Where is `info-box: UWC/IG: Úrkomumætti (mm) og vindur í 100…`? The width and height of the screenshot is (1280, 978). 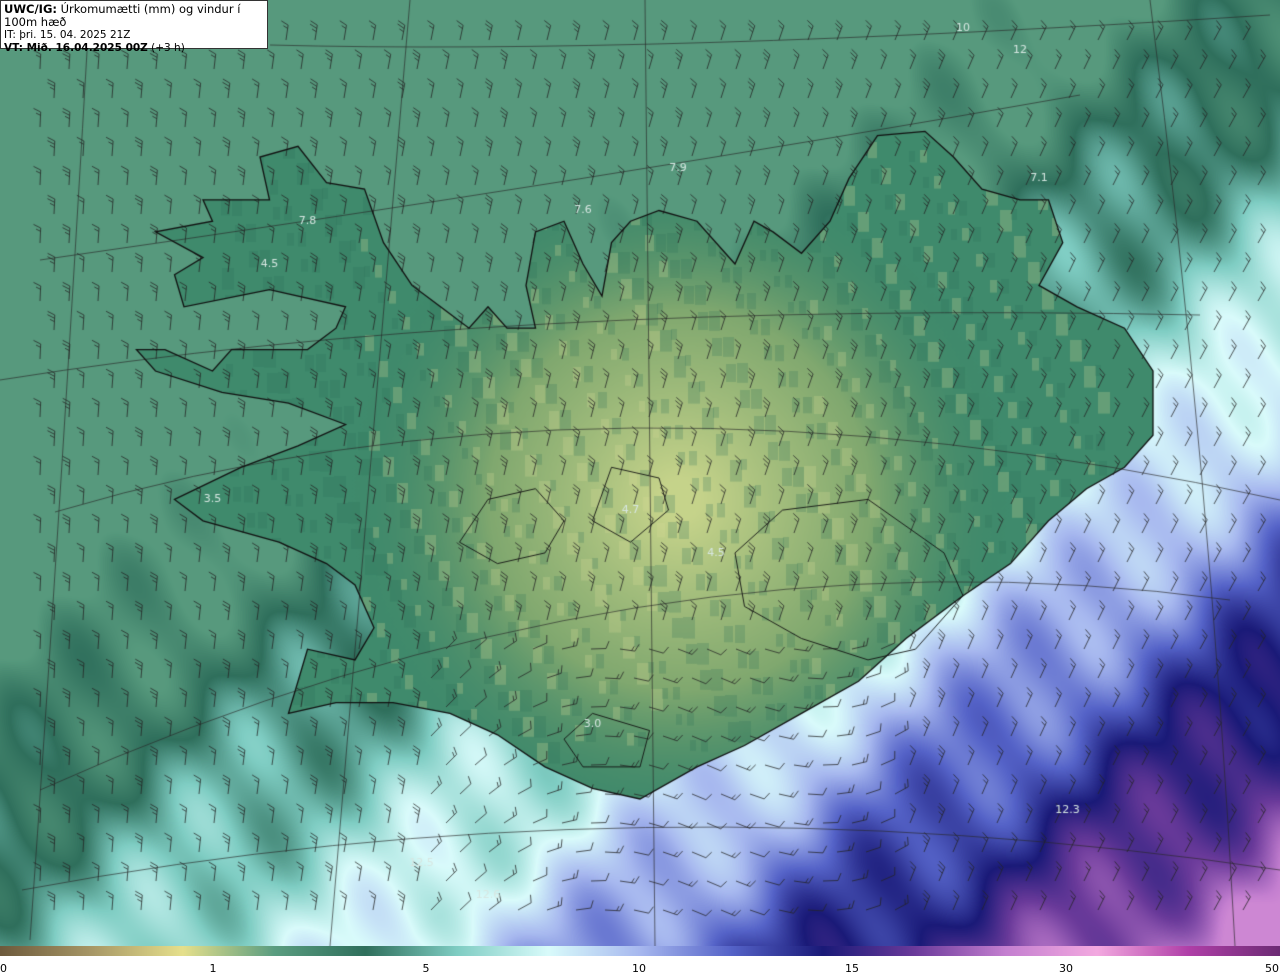 info-box: UWC/IG: Úrkomumætti (mm) og vindur í 100… is located at coordinates (134, 27).